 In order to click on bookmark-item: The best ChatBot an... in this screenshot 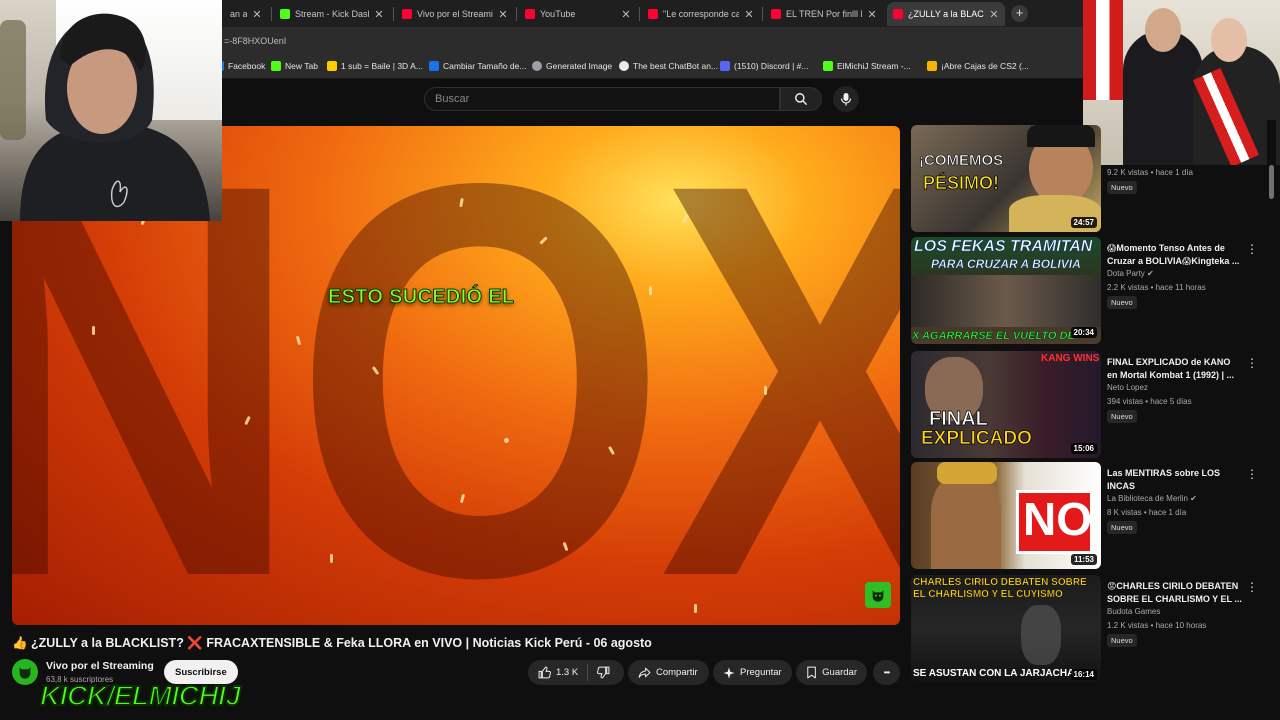, I will do `click(668, 66)`.